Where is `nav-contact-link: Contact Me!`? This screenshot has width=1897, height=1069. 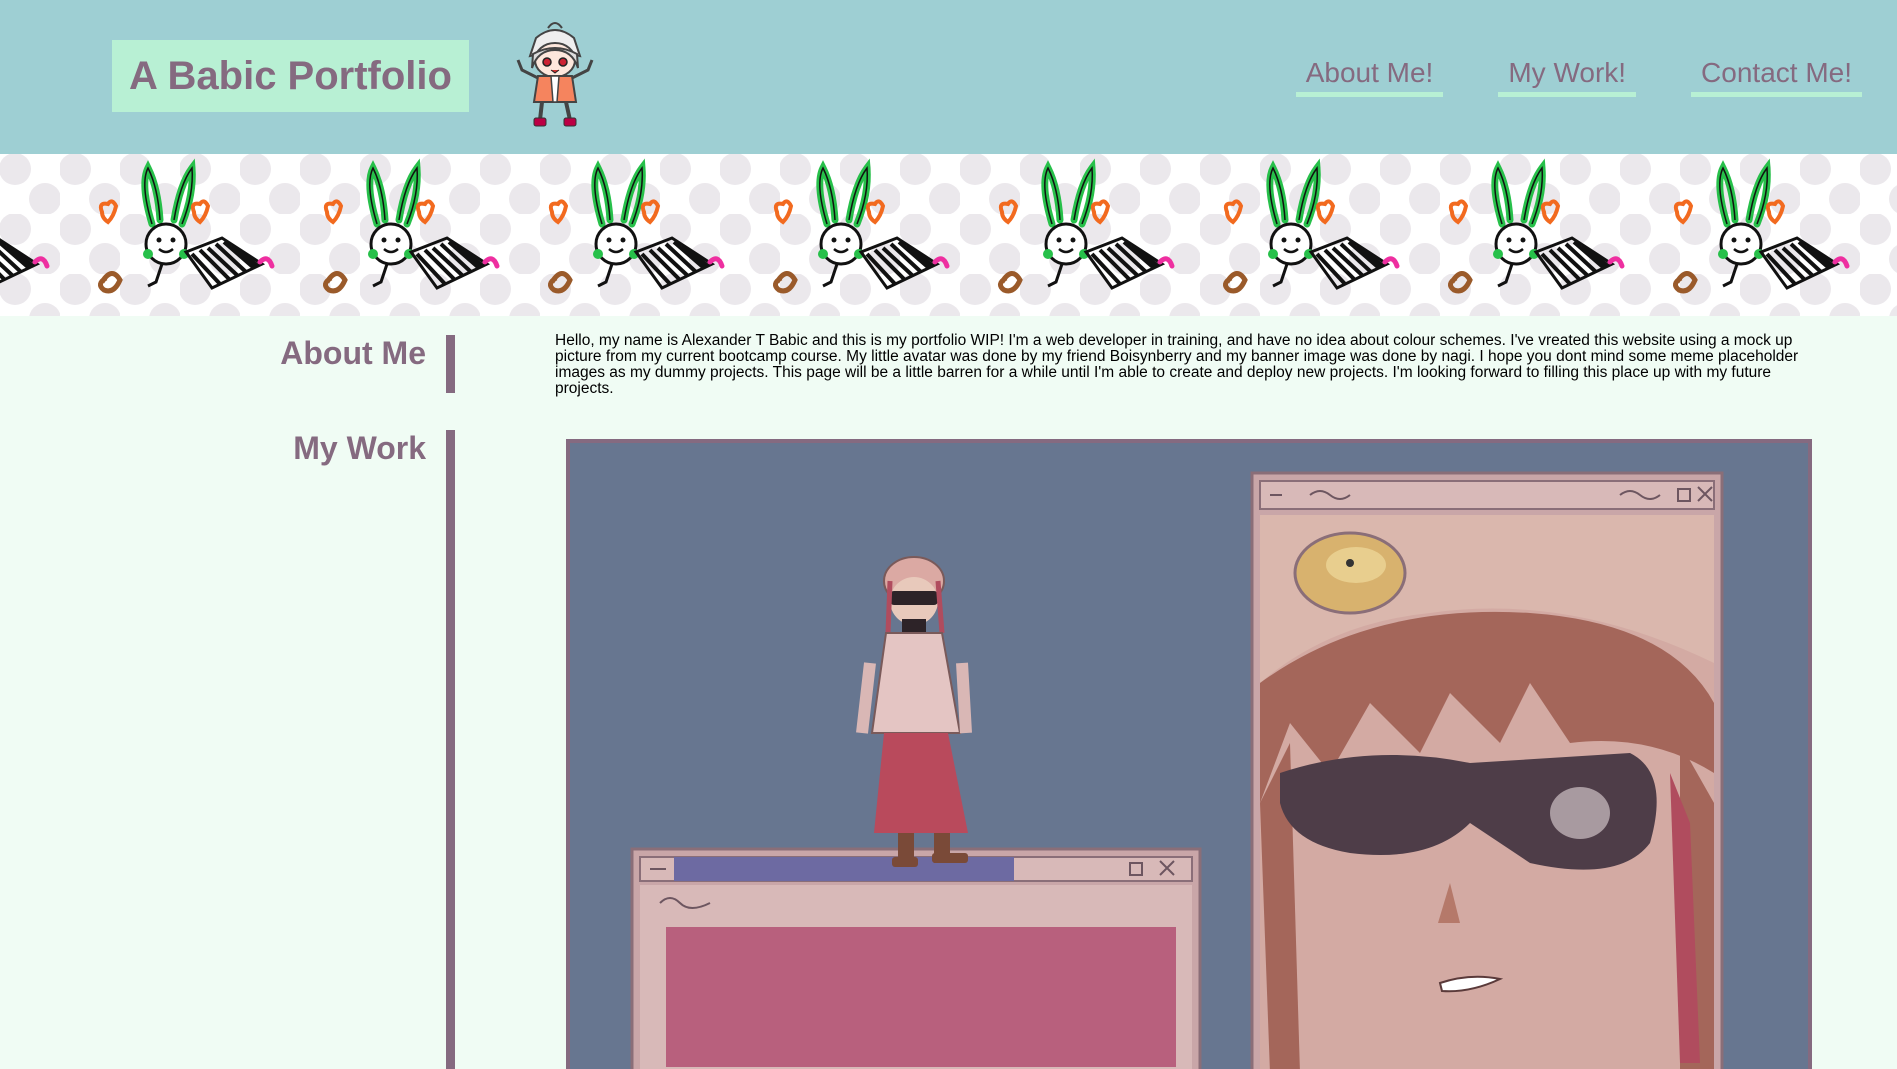 nav-contact-link: Contact Me! is located at coordinates (1776, 76).